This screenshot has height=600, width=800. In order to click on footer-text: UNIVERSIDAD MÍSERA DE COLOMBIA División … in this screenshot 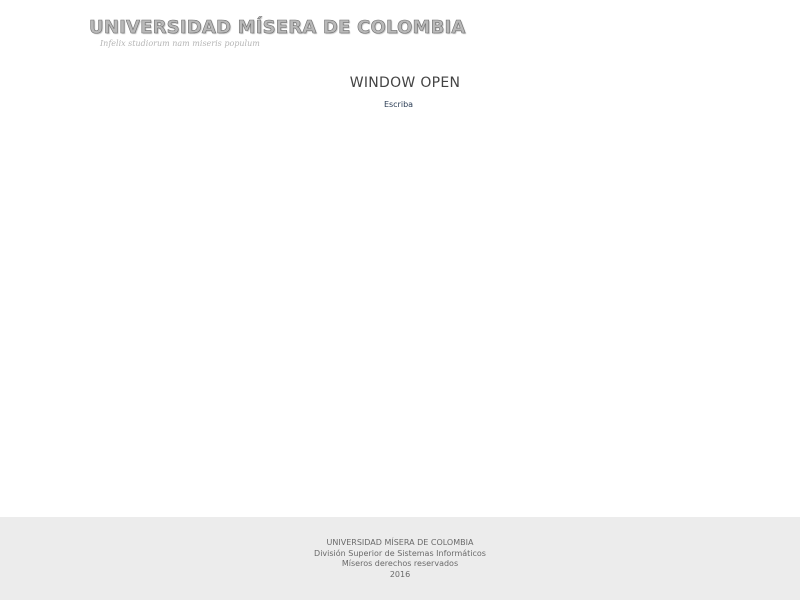, I will do `click(400, 559)`.